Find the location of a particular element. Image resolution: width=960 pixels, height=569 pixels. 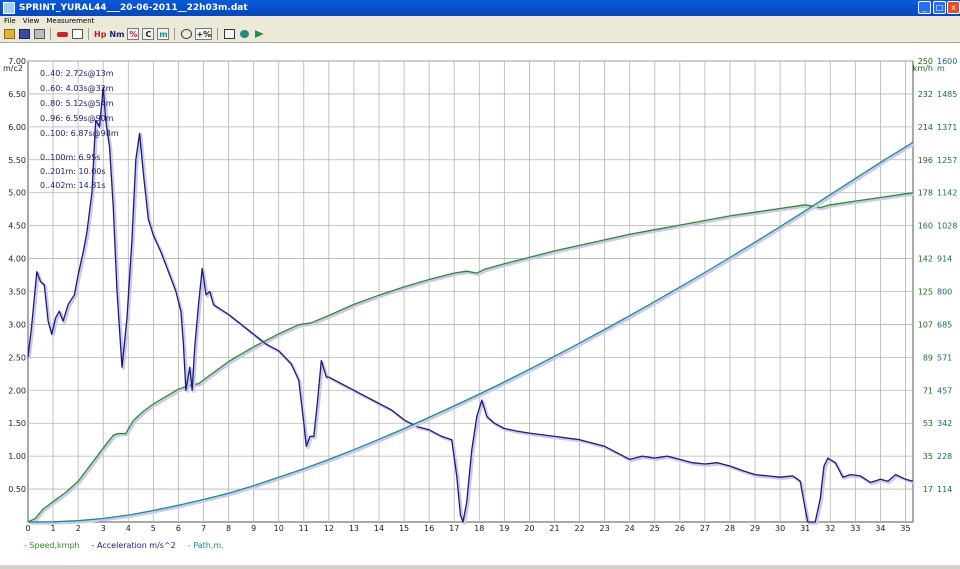

x-tick-label: 17 is located at coordinates (454, 528).